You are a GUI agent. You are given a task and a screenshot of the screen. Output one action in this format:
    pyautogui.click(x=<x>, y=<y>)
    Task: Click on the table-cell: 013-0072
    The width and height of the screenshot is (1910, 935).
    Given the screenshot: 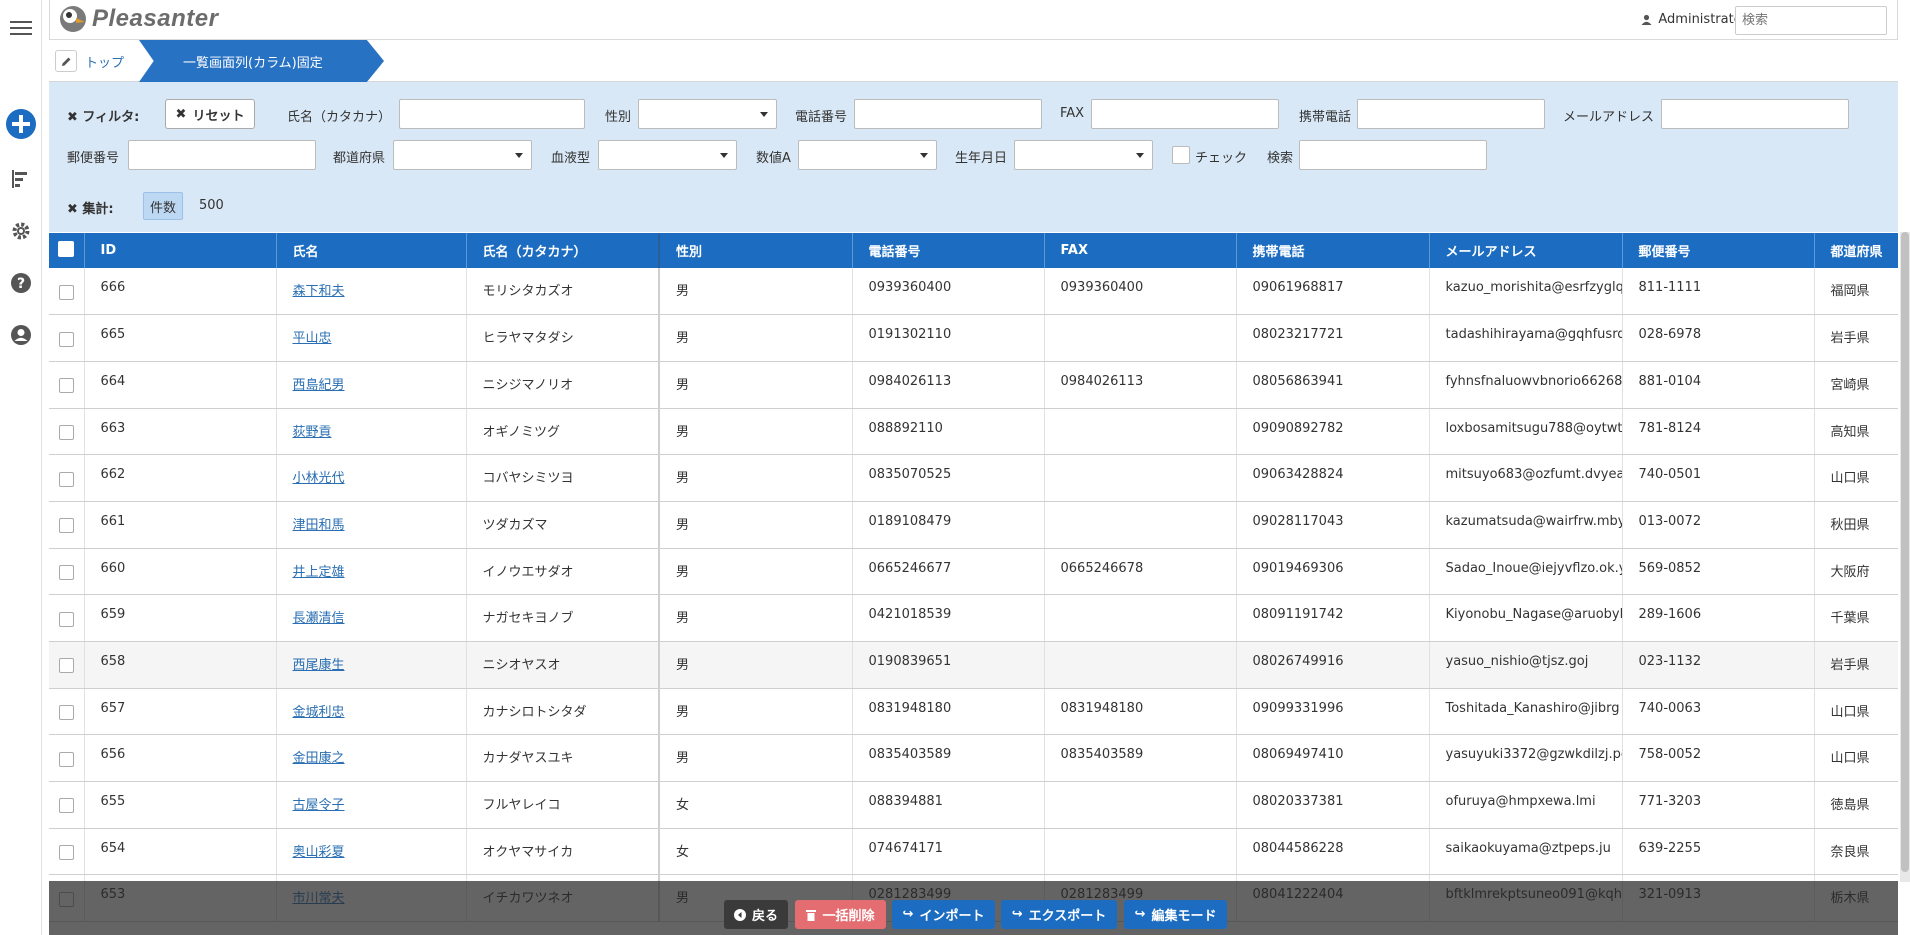 What is the action you would take?
    pyautogui.click(x=1718, y=525)
    